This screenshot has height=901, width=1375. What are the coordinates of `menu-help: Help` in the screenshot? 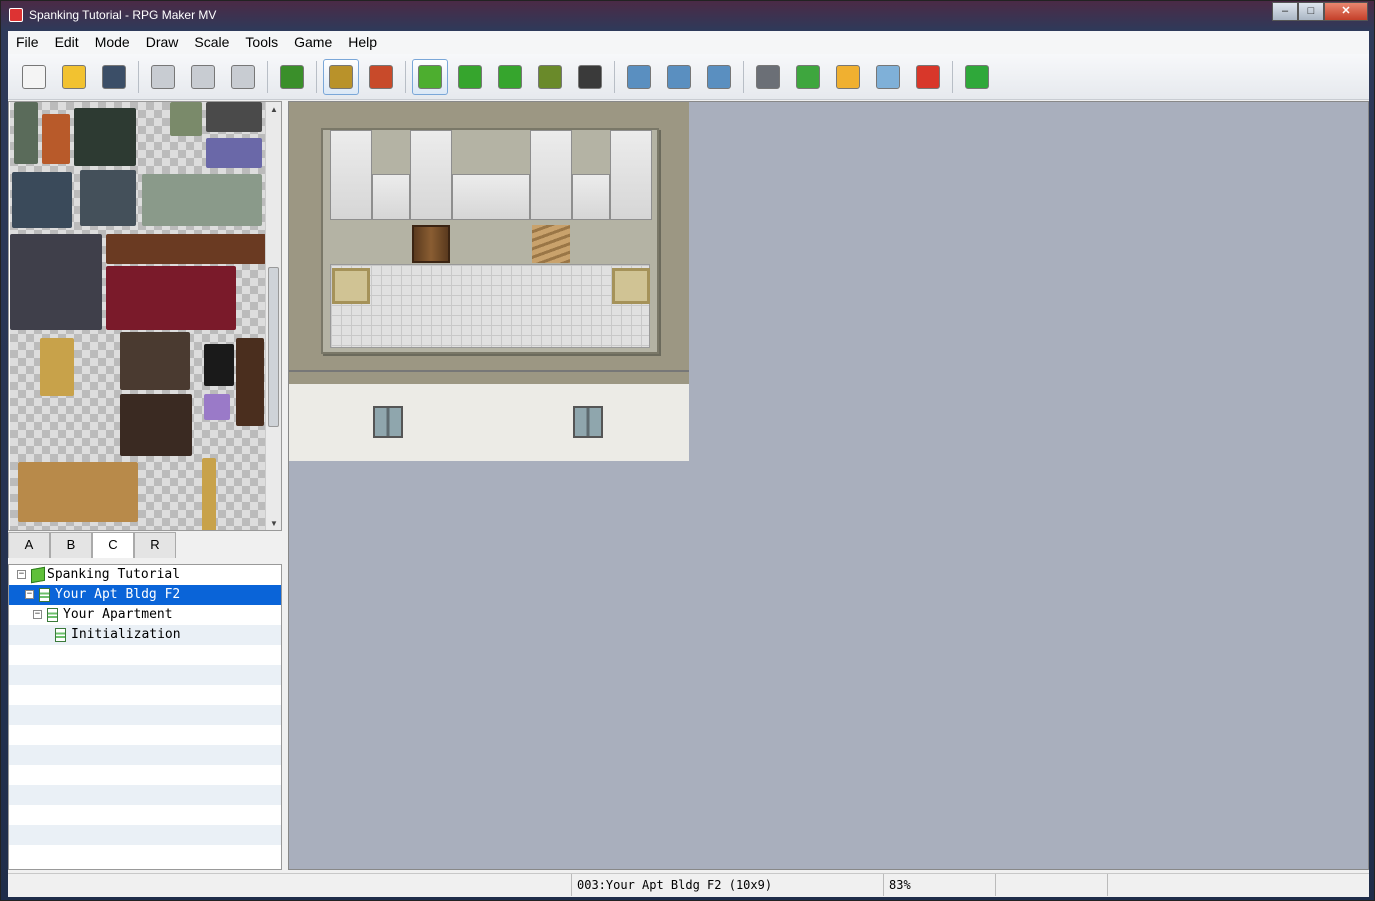 It's located at (362, 42).